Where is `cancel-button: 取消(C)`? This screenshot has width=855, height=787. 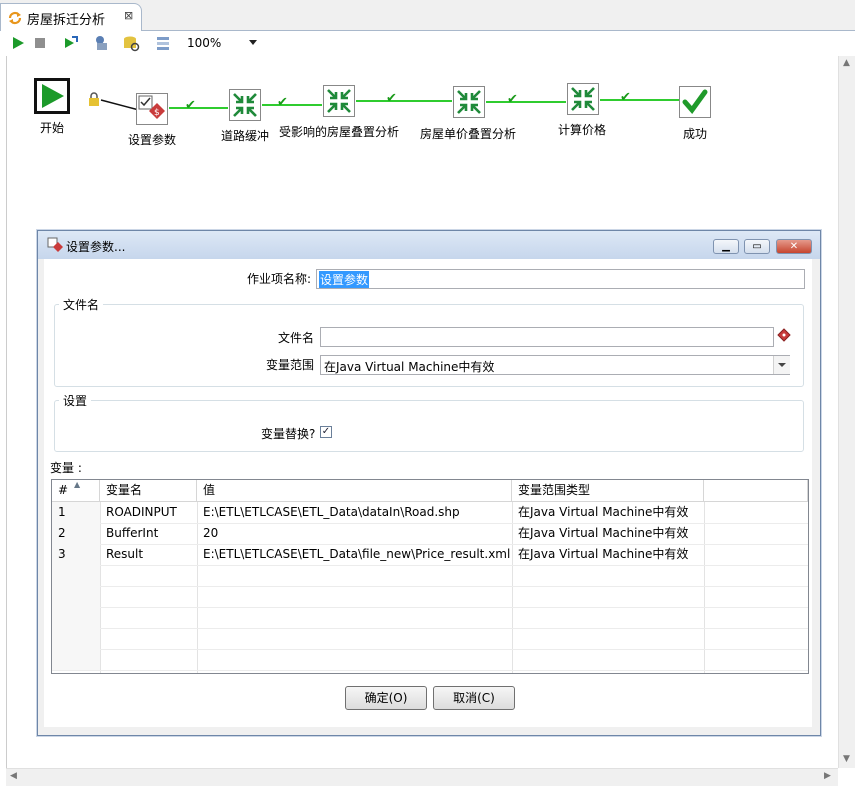
cancel-button: 取消(C) is located at coordinates (474, 698).